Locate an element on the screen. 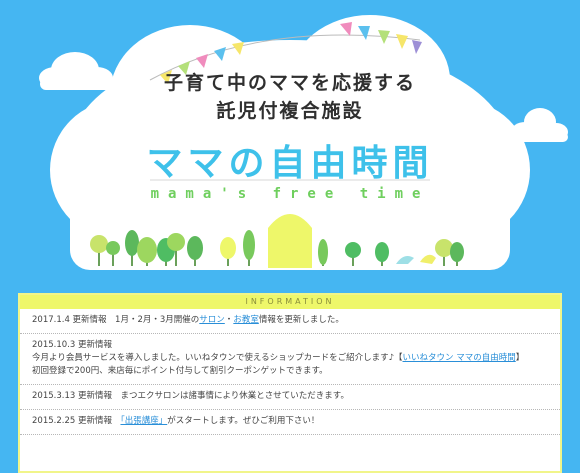 The width and height of the screenshot is (580, 473). entry-text: 情報を更新しました。 is located at coordinates (301, 320).